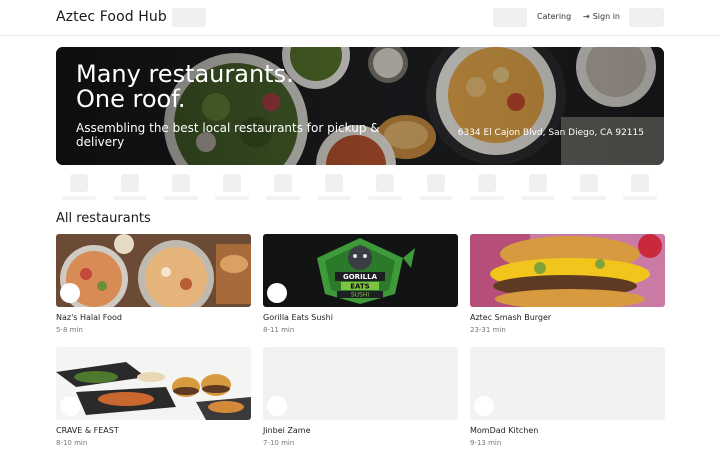 The height and width of the screenshot is (450, 720). I want to click on restaurant-card: MomDad Kitchen 9-13 min, so click(567, 397).